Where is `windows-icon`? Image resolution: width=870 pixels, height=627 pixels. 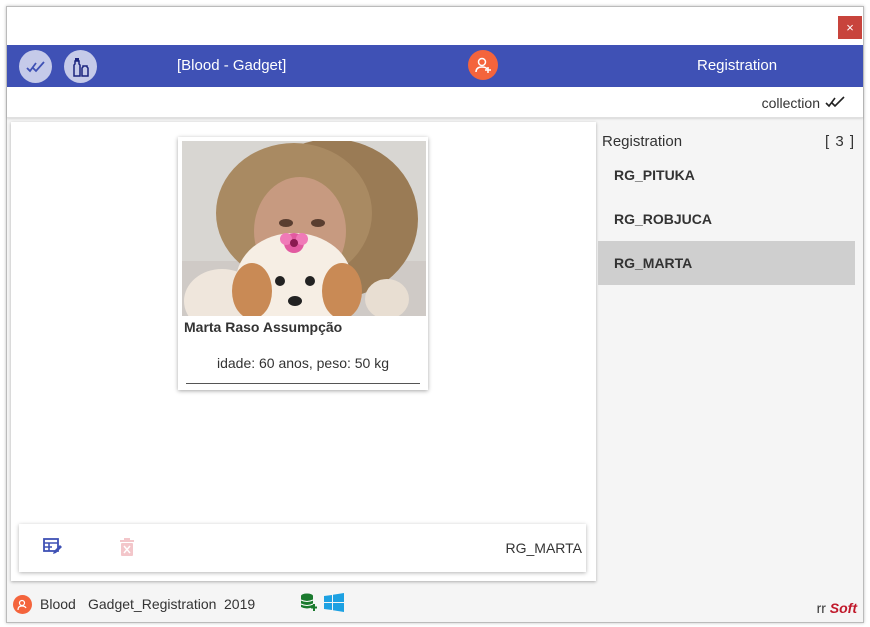
windows-icon is located at coordinates (334, 605).